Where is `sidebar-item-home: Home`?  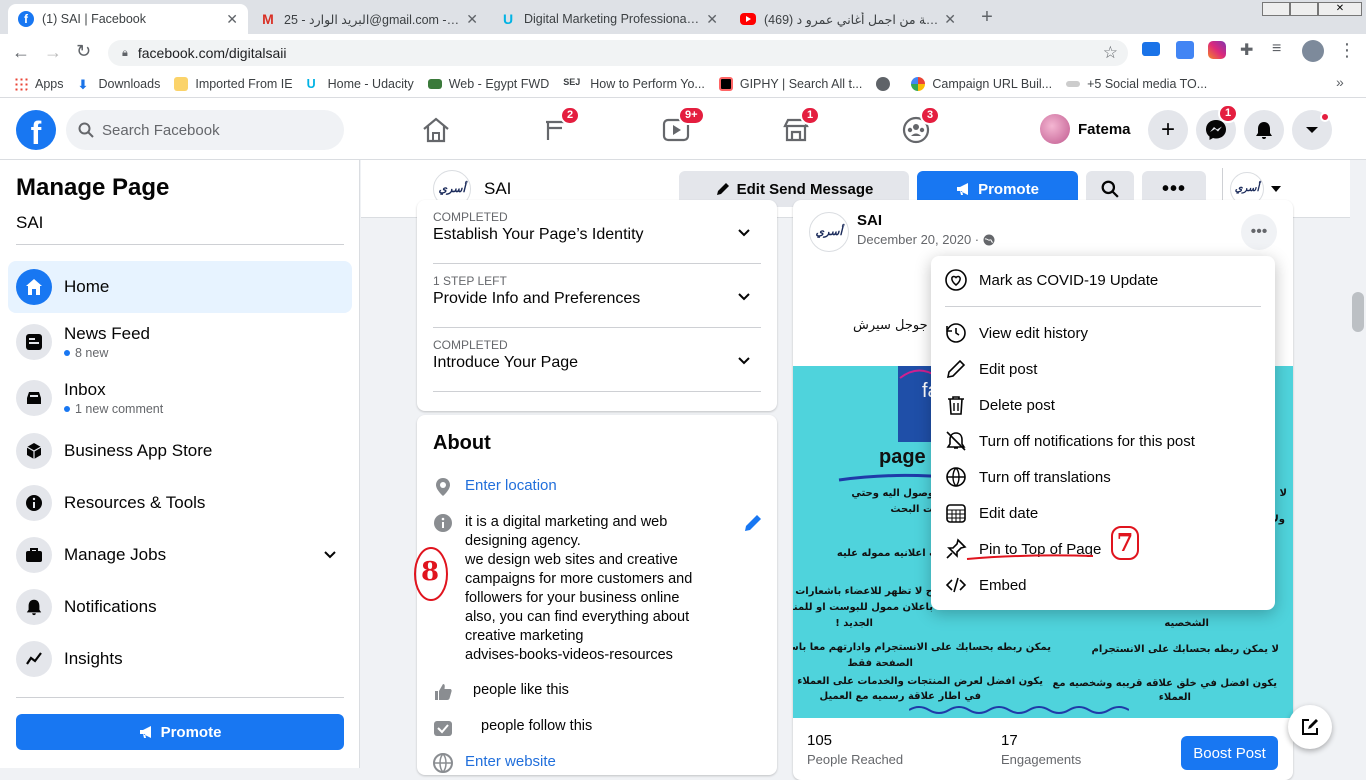
sidebar-item-home: Home is located at coordinates (180, 287).